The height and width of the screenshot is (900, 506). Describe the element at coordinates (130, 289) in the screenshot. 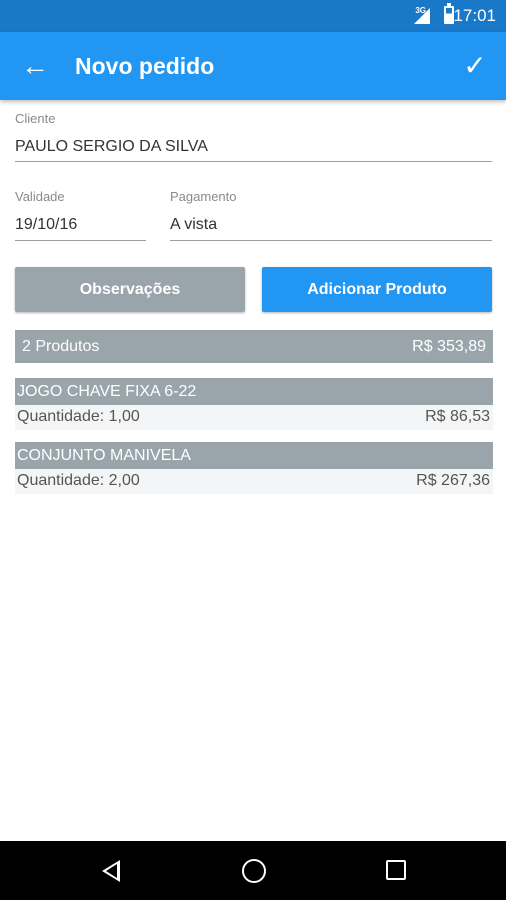

I see `observacoes-button: Observações` at that location.